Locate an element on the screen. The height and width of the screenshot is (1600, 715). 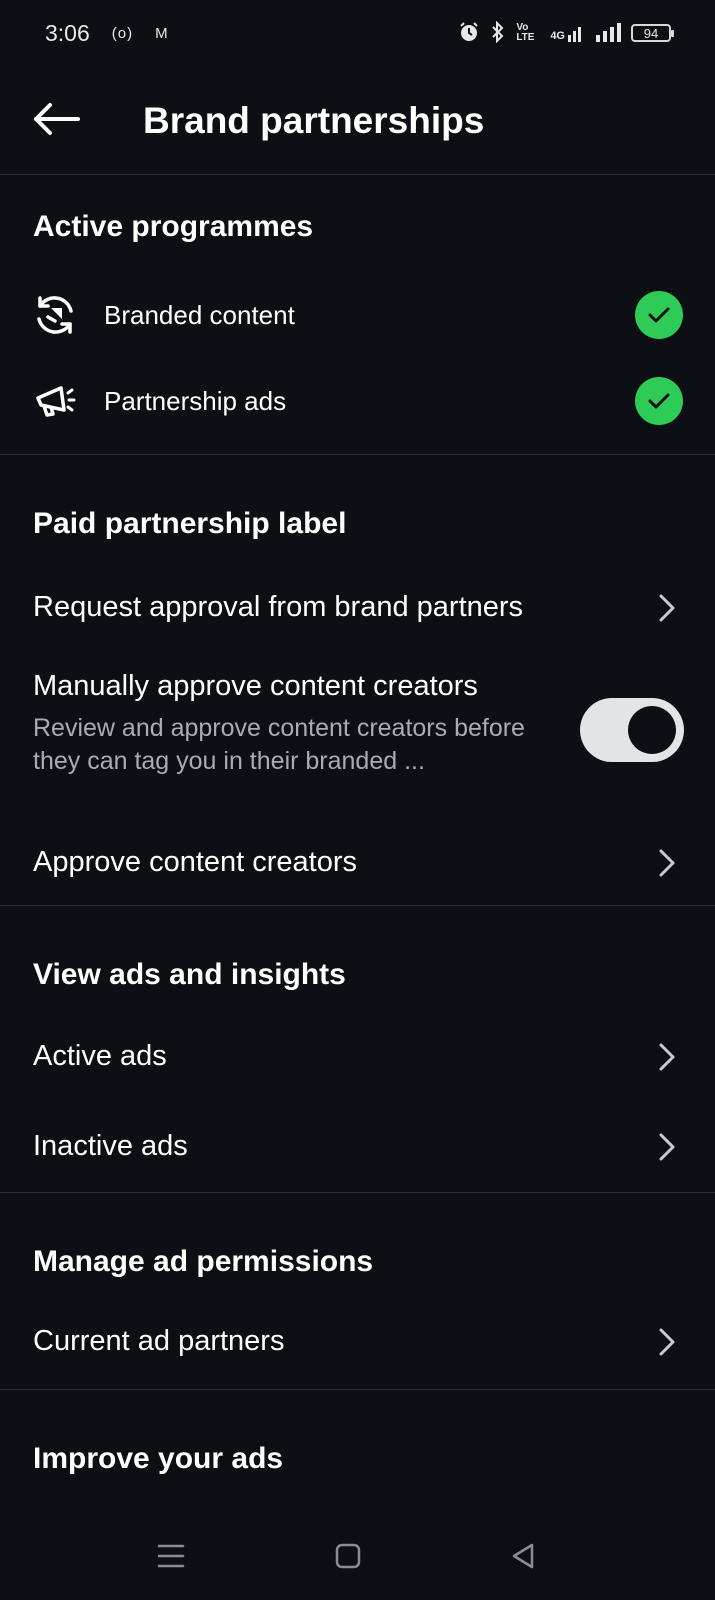
gmail-icon: M is located at coordinates (162, 33).